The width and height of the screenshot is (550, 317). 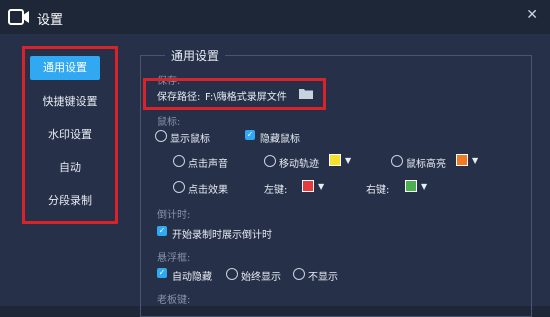 What do you see at coordinates (397, 161) in the screenshot?
I see `mouse-highlight-radio` at bounding box center [397, 161].